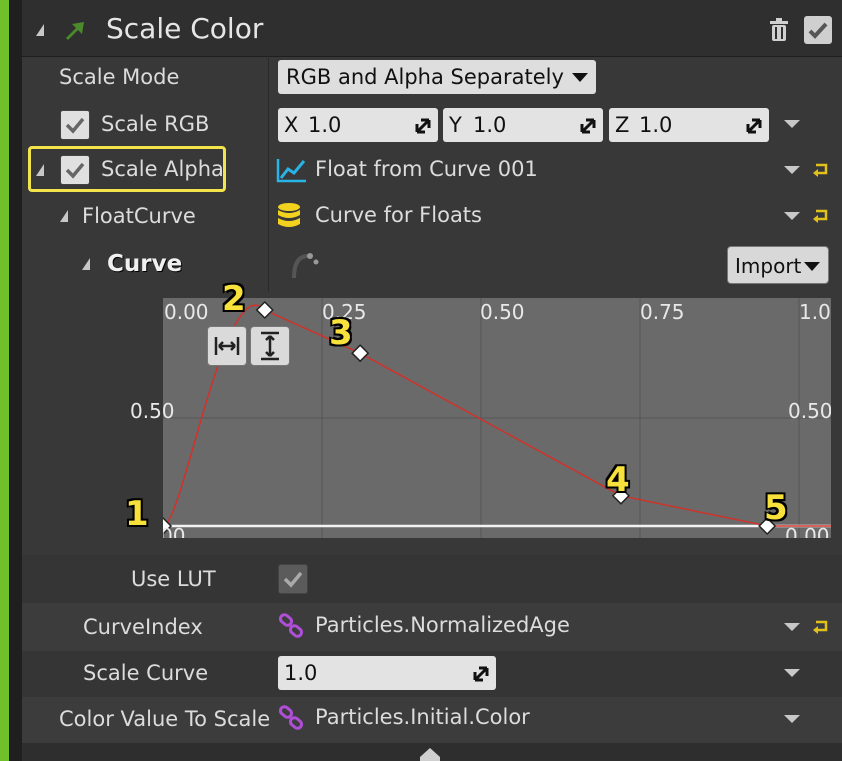 The image size is (842, 761). What do you see at coordinates (809, 411) in the screenshot?
I see `y-tick-label-right: 0.50` at bounding box center [809, 411].